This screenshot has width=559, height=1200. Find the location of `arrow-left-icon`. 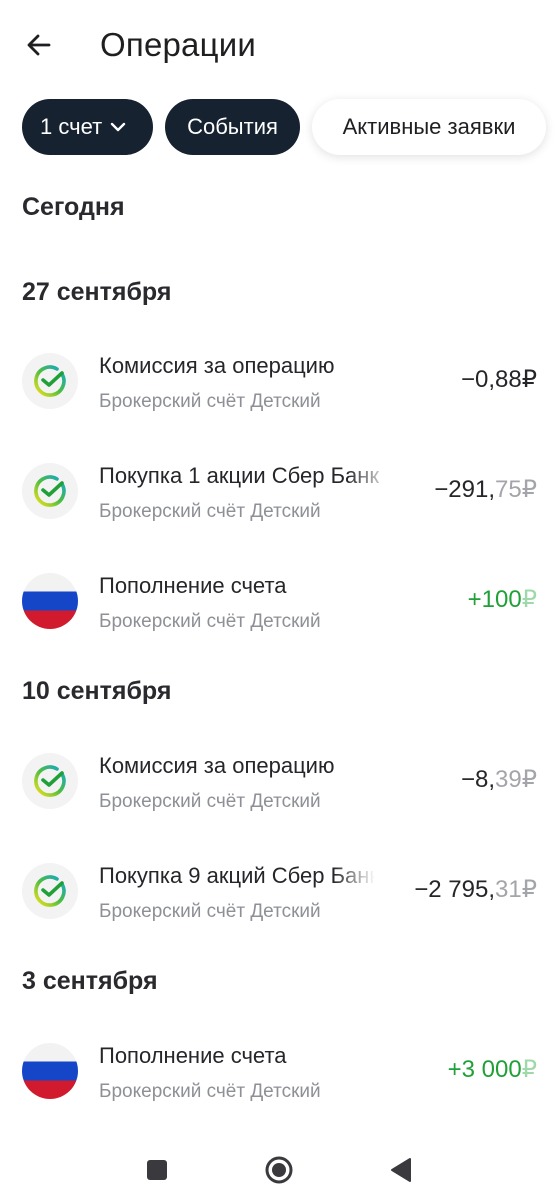

arrow-left-icon is located at coordinates (39, 45).